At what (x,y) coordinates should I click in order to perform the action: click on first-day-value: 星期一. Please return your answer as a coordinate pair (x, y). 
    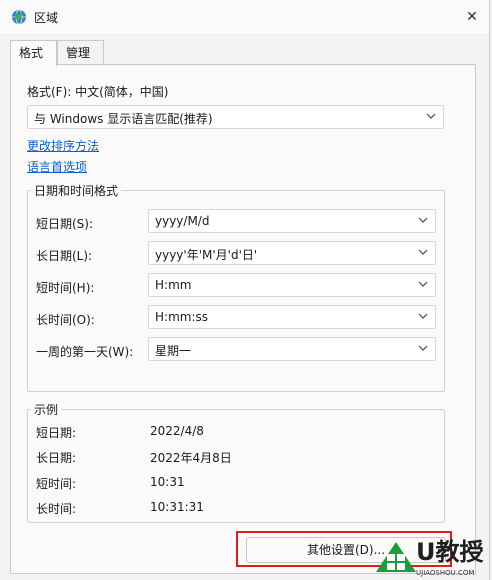
    Looking at the image, I should click on (173, 351).